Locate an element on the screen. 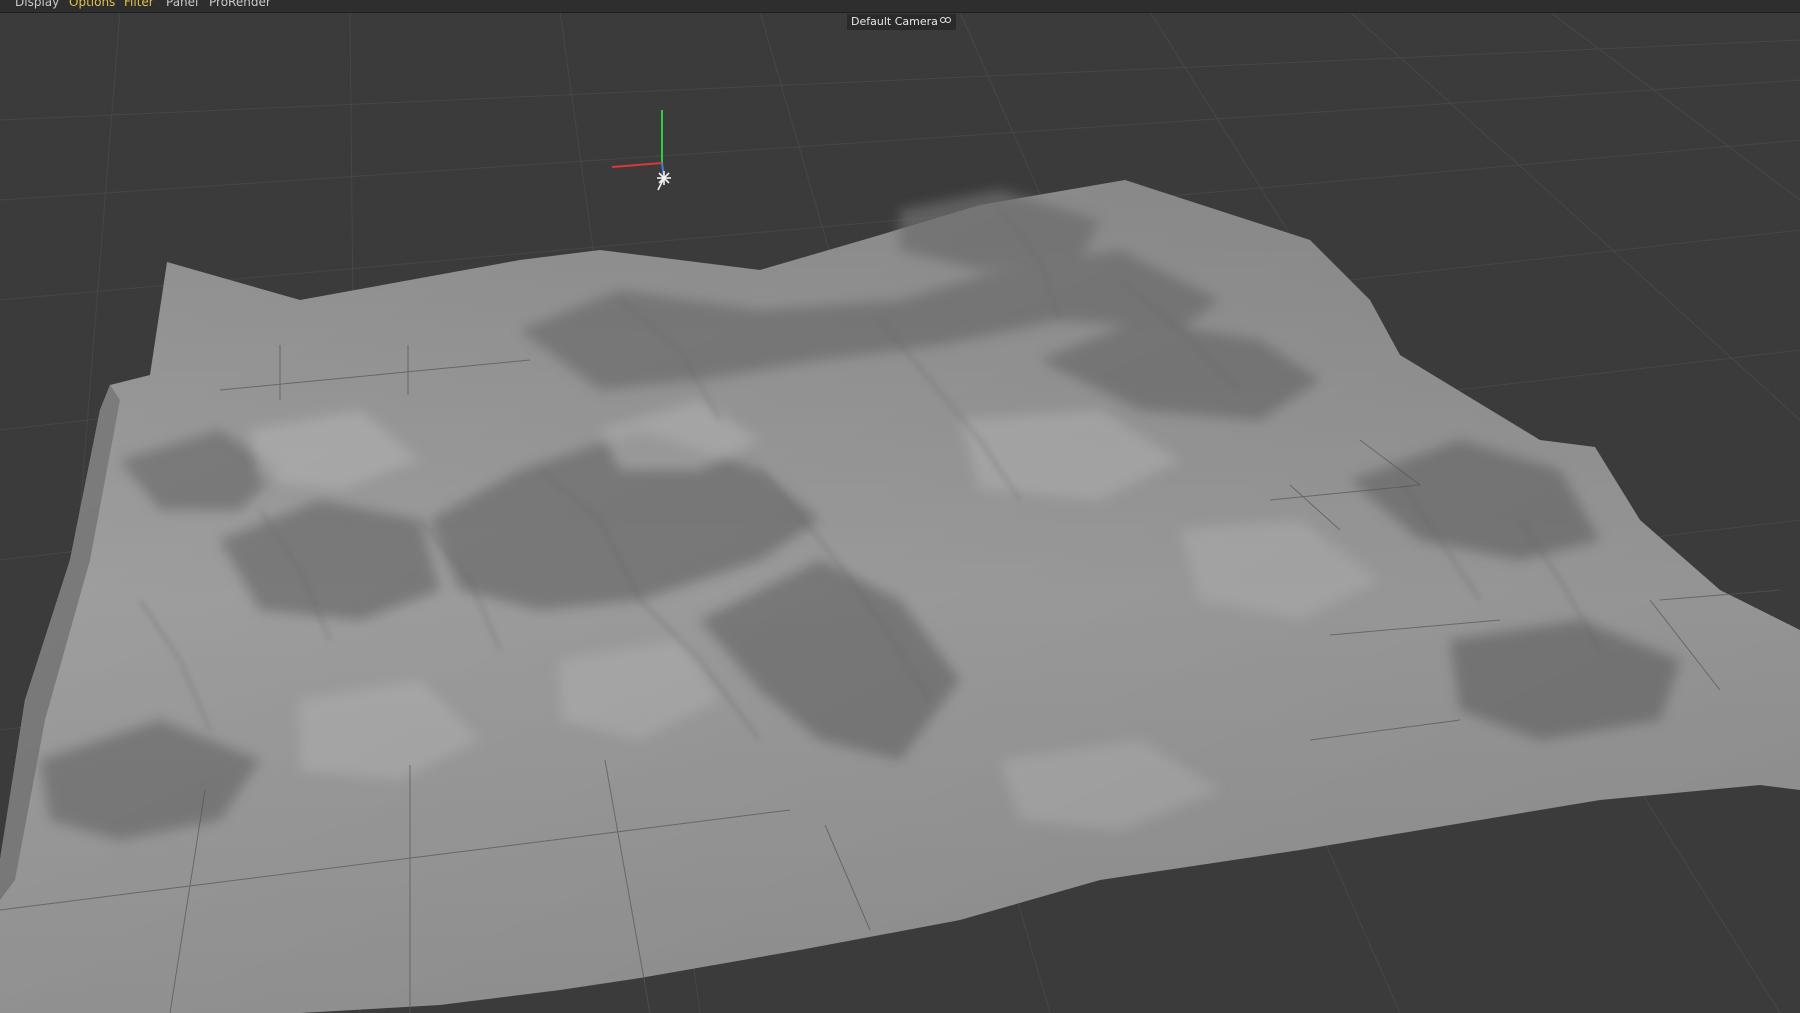 This screenshot has width=1800, height=1013. menu-panel: Panel is located at coordinates (182, 4).